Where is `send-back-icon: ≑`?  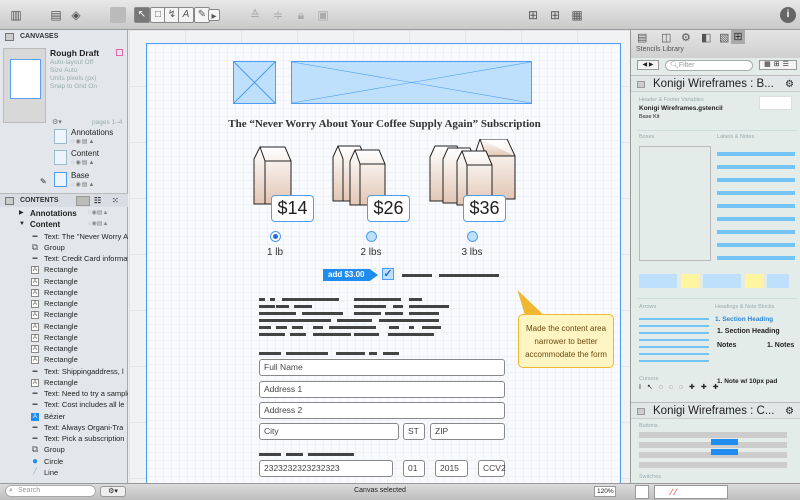 send-back-icon: ≑ is located at coordinates (278, 15).